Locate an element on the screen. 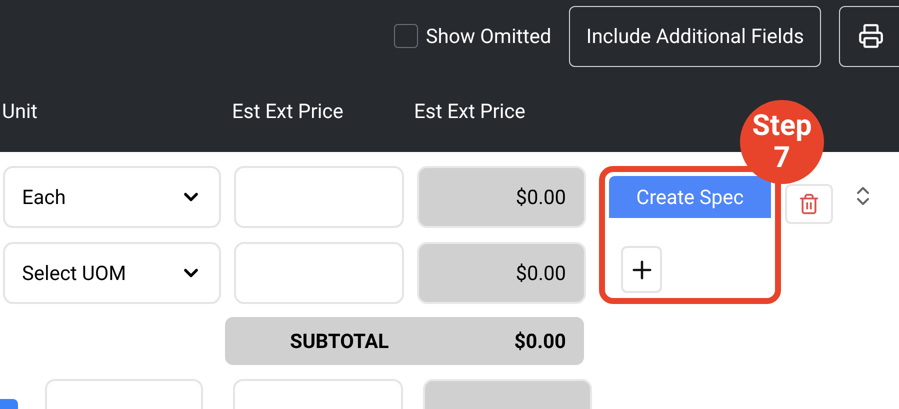 This screenshot has width=899, height=409. print-button is located at coordinates (869, 36).